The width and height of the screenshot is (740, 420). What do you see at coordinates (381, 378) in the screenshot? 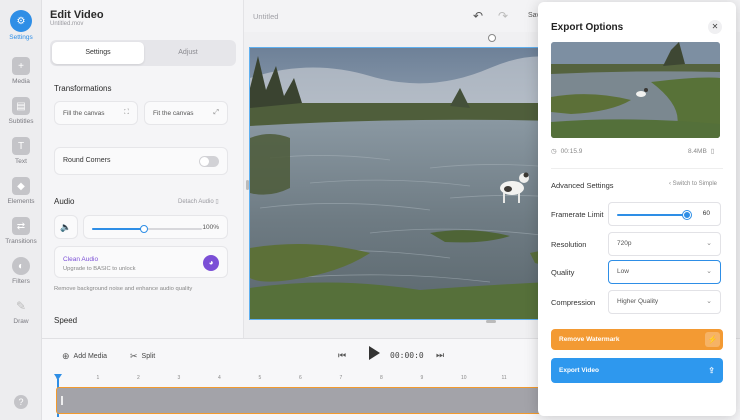
I see `ruler-tick: 8` at bounding box center [381, 378].